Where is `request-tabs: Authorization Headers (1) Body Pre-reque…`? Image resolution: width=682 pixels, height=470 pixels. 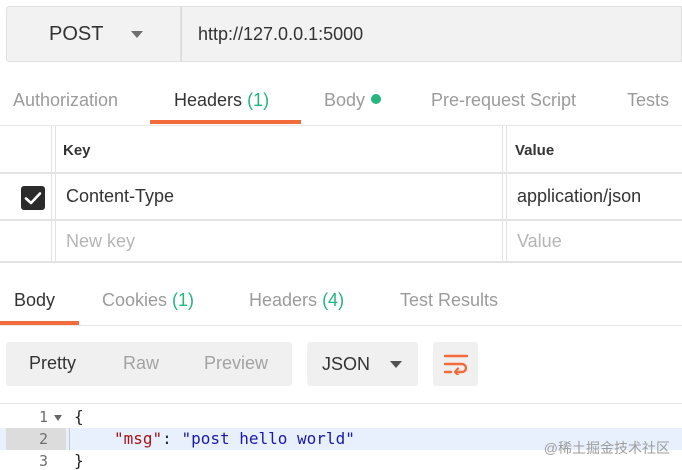 request-tabs: Authorization Headers (1) Body Pre-reque… is located at coordinates (341, 101).